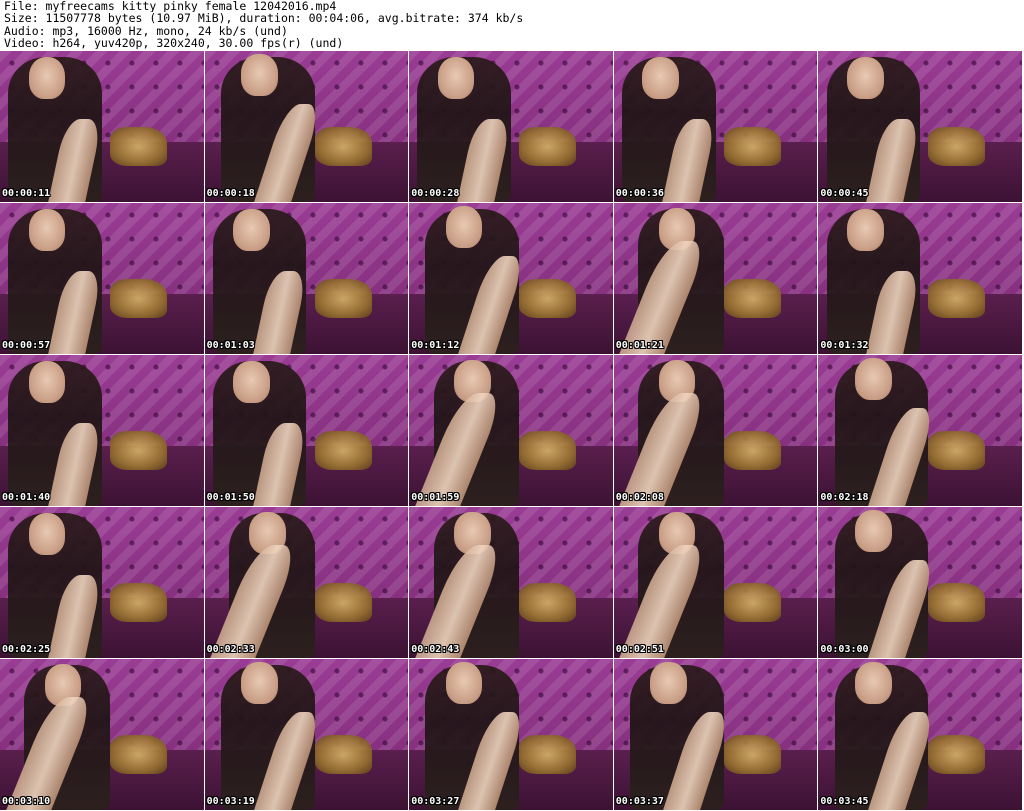  I want to click on frame-timestamp: 00:01:50, so click(230, 497).